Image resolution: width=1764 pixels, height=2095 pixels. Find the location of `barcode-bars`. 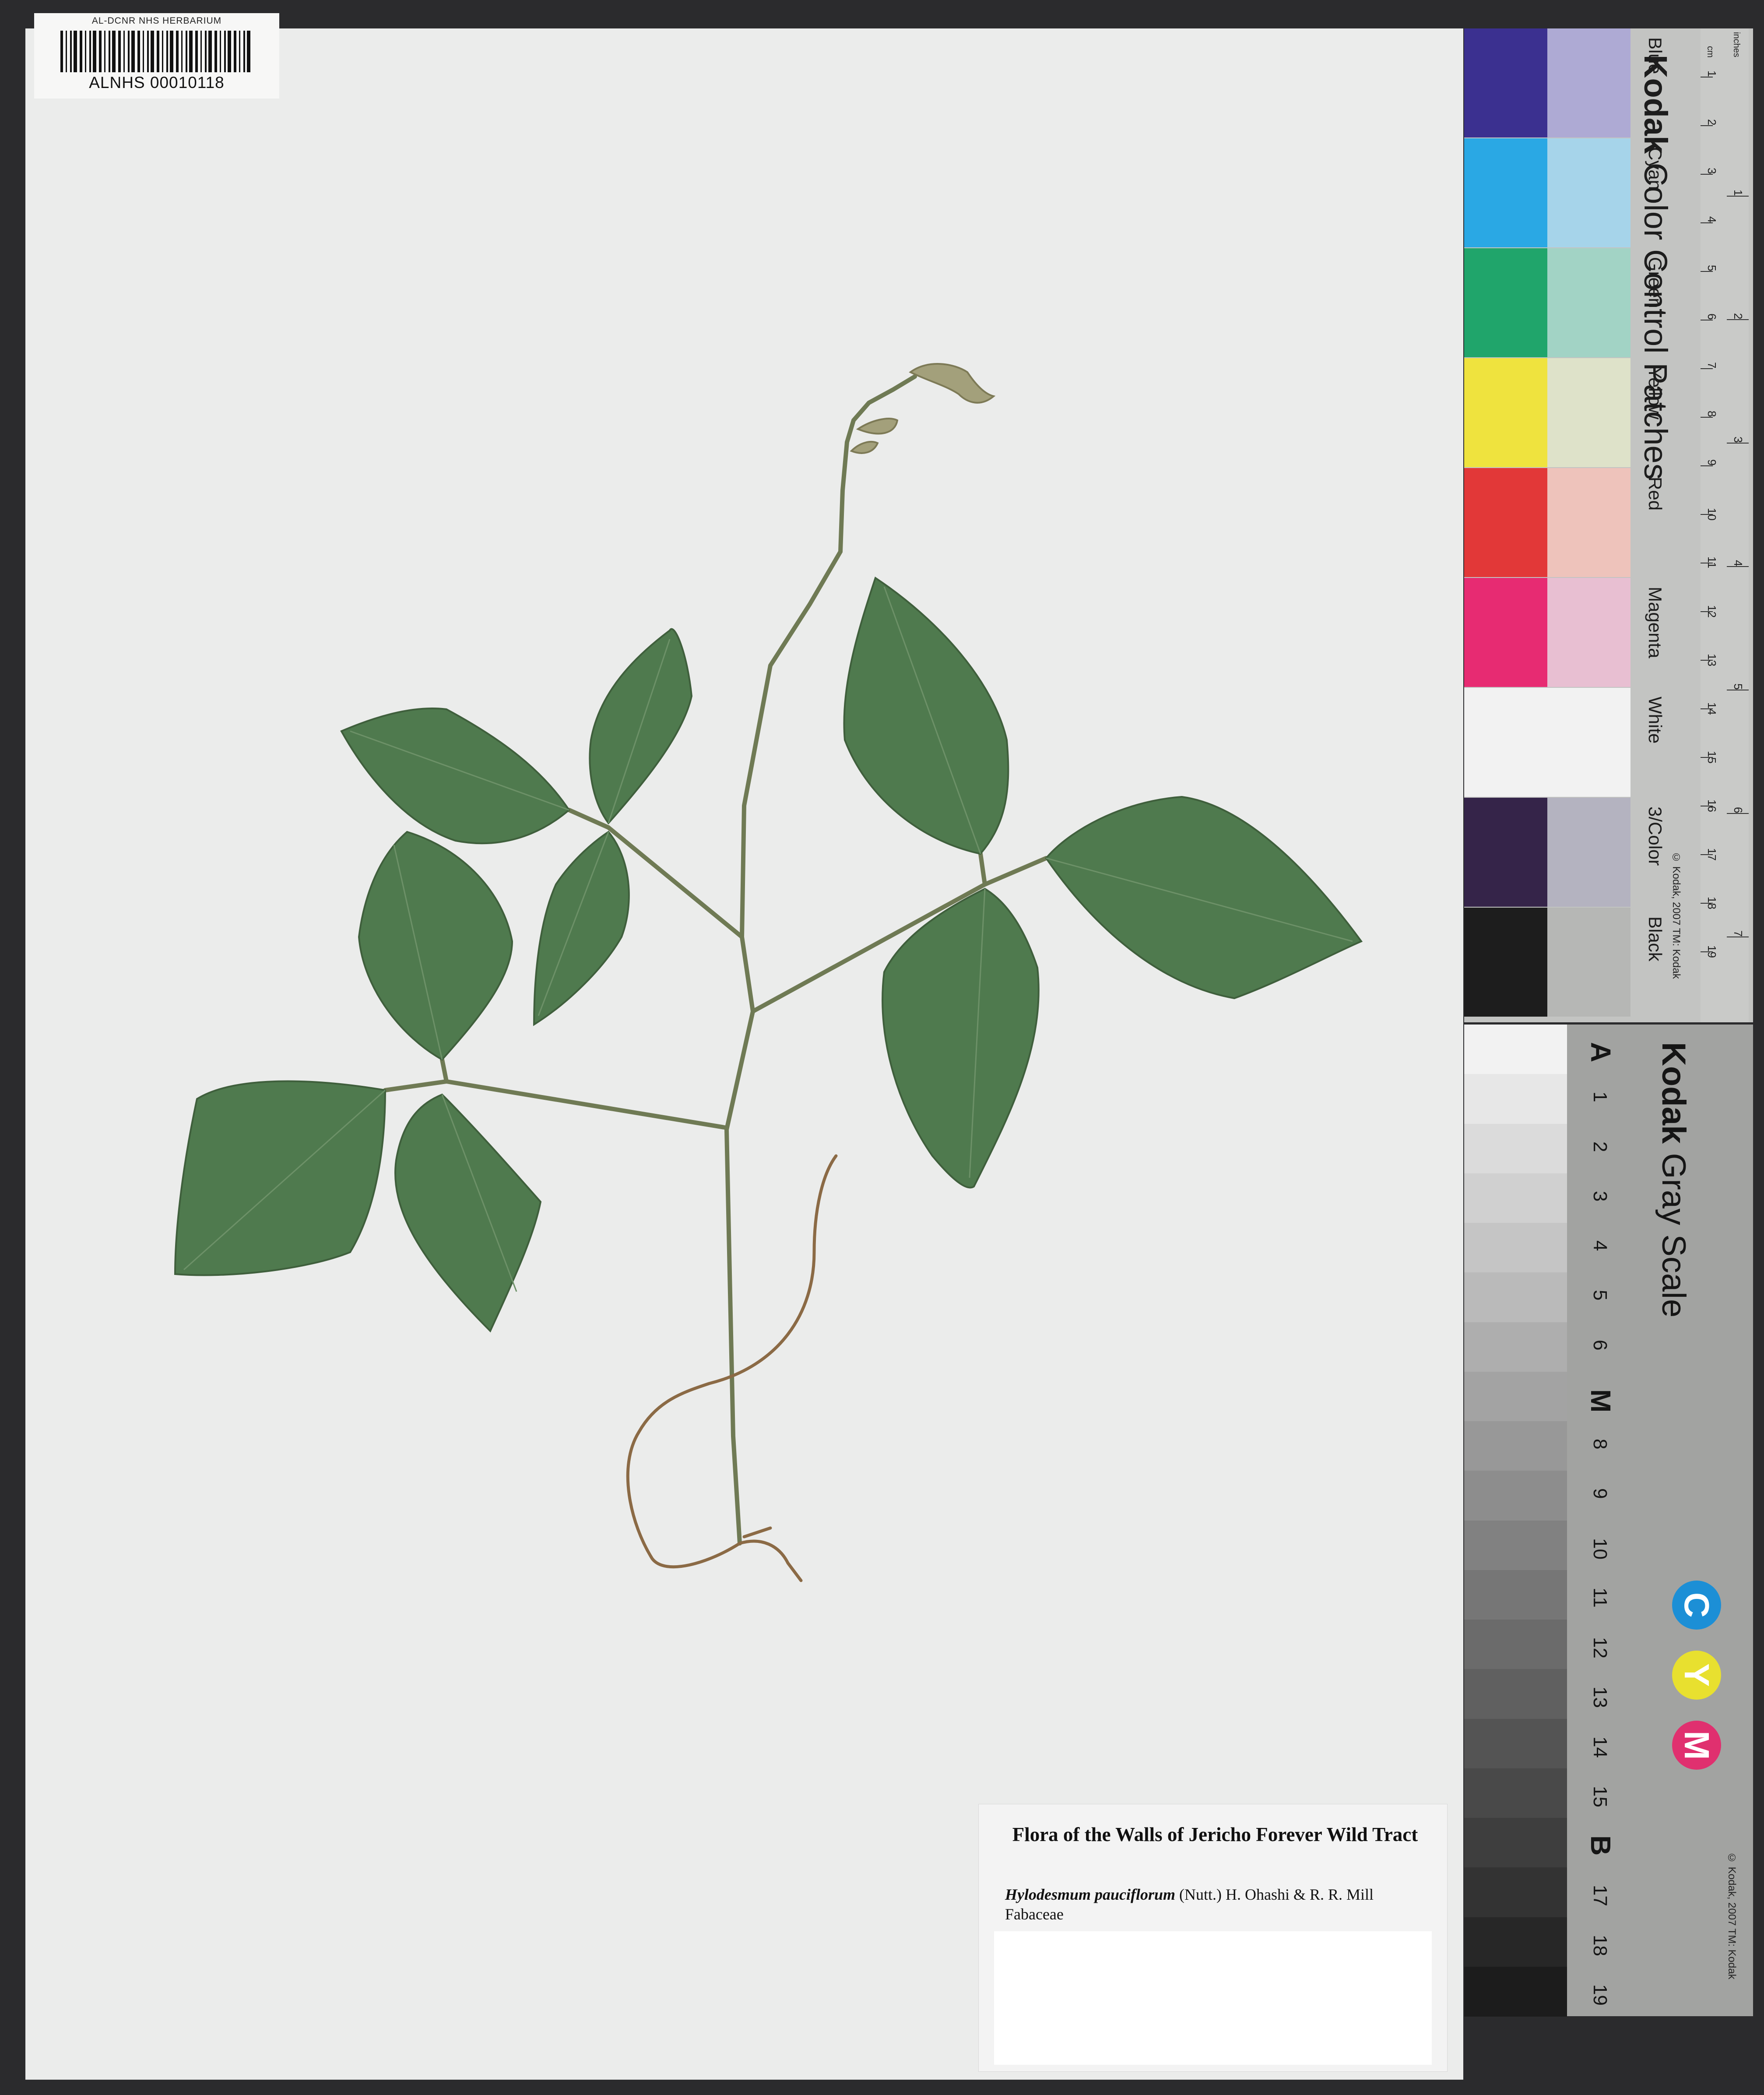

barcode-bars is located at coordinates (157, 51).